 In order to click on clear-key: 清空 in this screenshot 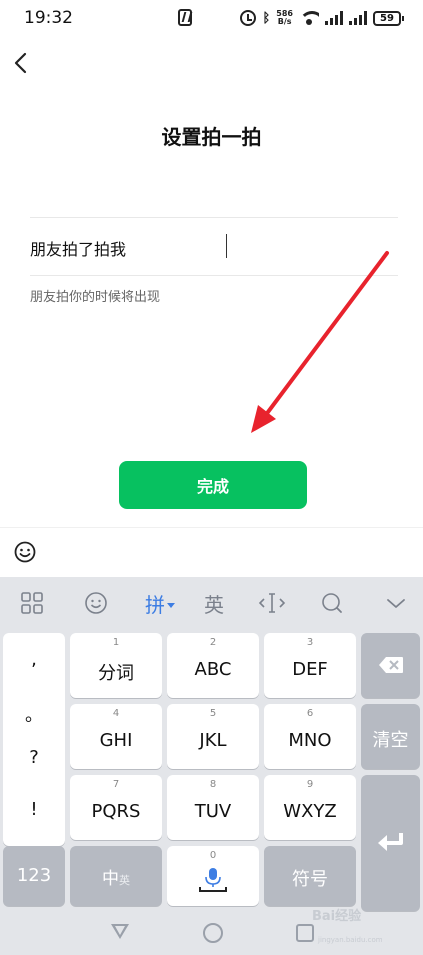, I will do `click(390, 736)`.